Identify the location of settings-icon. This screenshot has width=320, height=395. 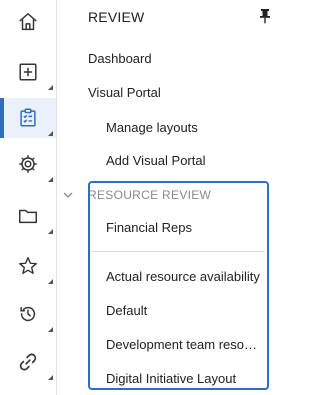
(28, 164).